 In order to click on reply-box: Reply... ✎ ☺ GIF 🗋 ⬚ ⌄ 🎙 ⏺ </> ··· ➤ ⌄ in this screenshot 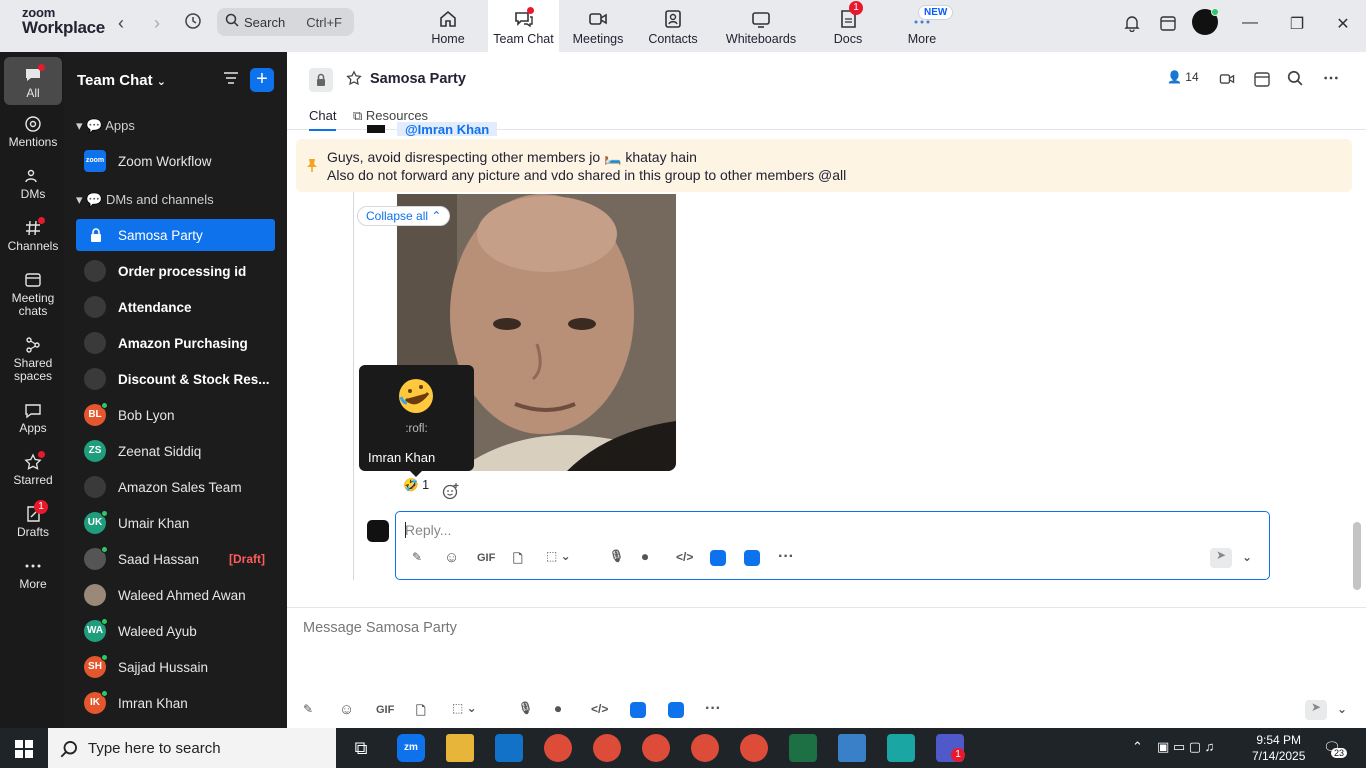, I will do `click(832, 545)`.